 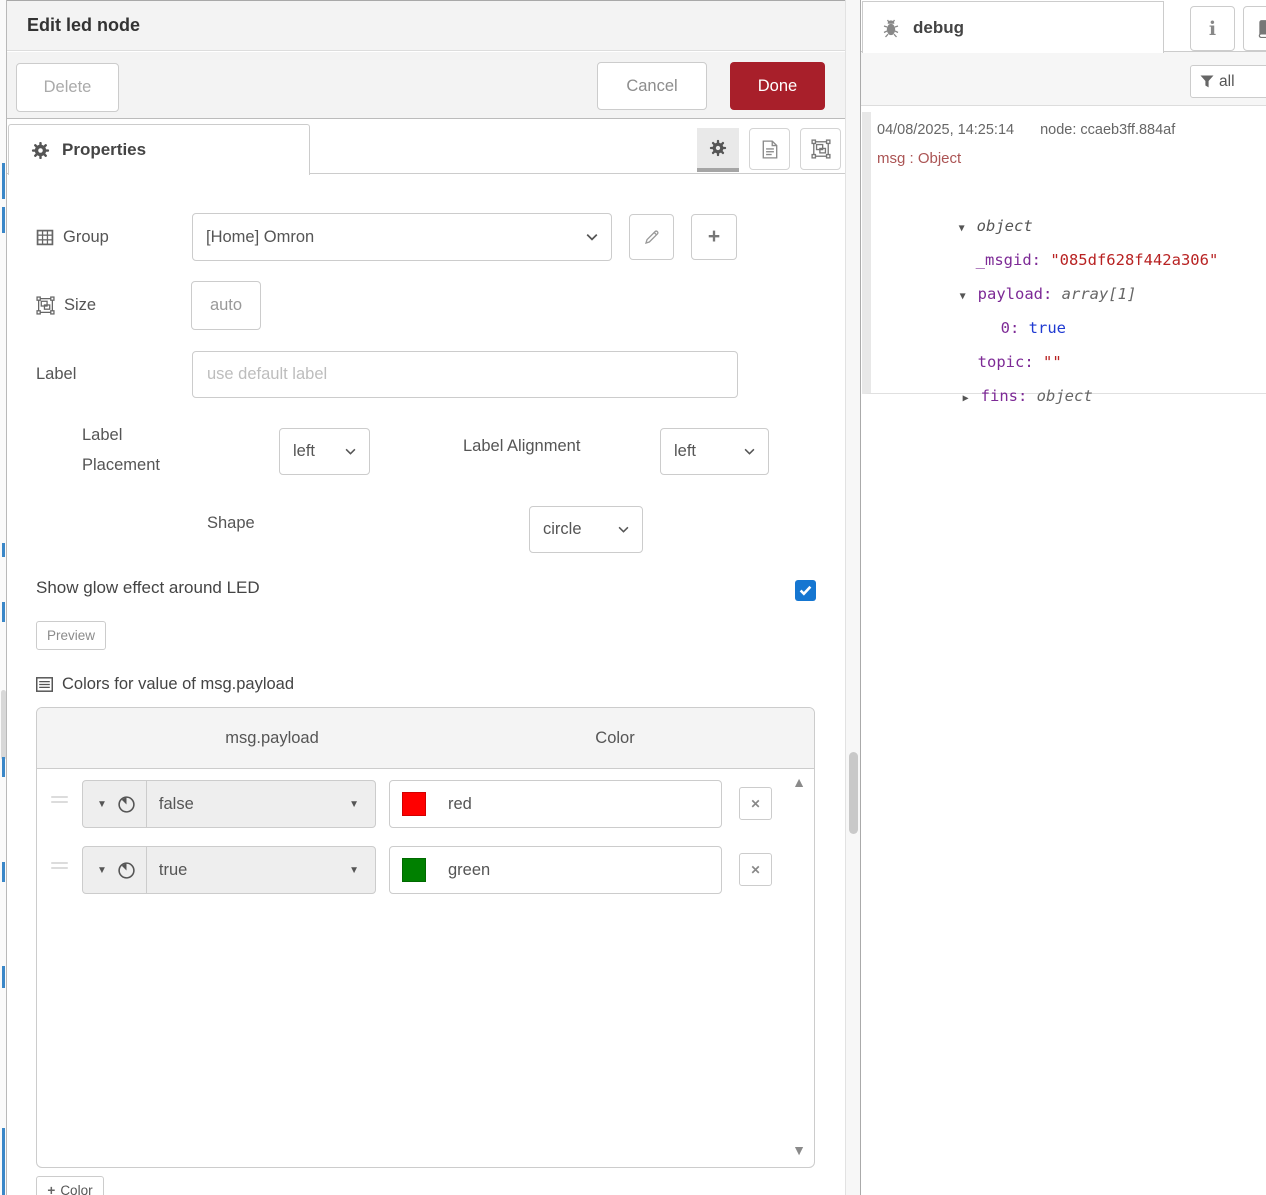 I want to click on colors-table-header: msg.payload Color, so click(x=425, y=738).